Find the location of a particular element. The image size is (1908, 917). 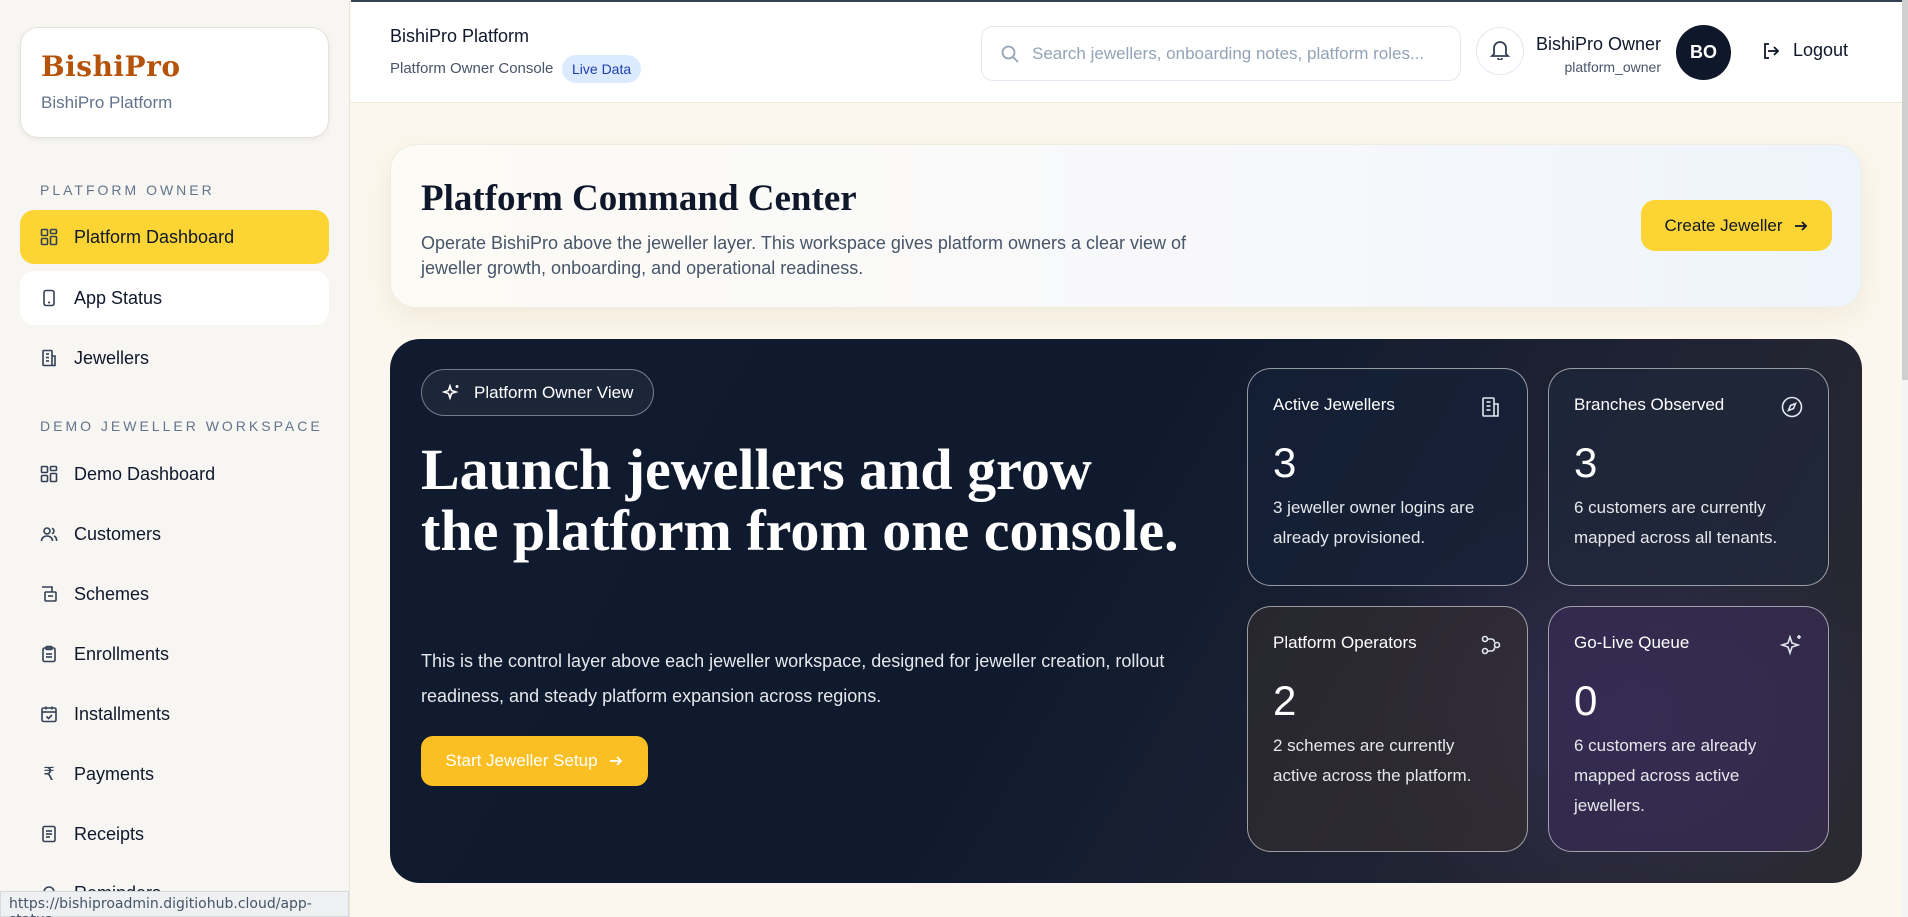

live-data-badge: Live Data is located at coordinates (602, 69).